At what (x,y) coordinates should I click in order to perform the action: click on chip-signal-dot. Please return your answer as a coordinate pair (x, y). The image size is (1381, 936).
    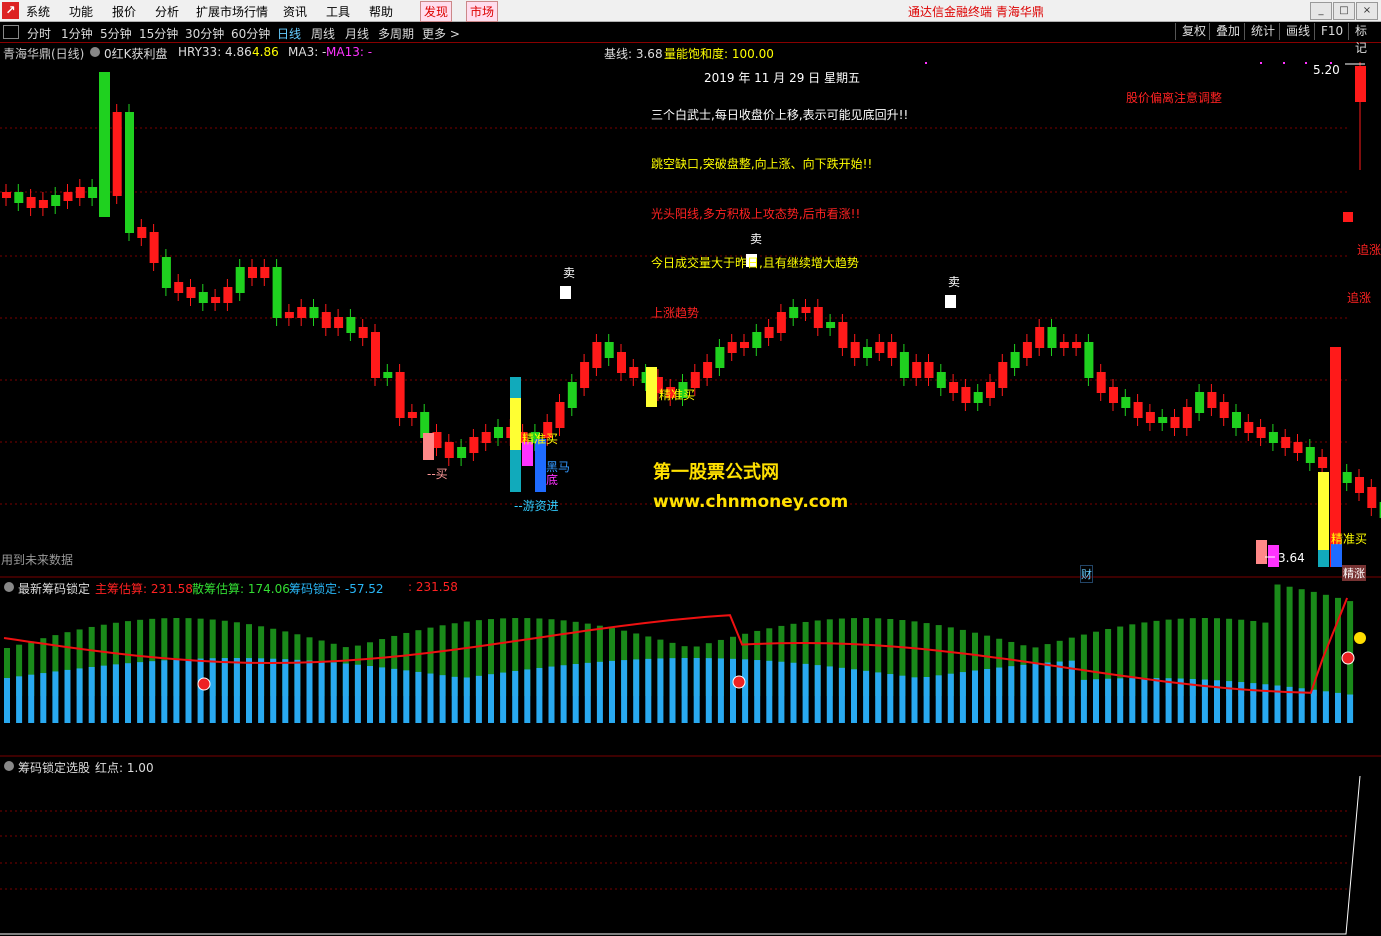
    Looking at the image, I should click on (739, 682).